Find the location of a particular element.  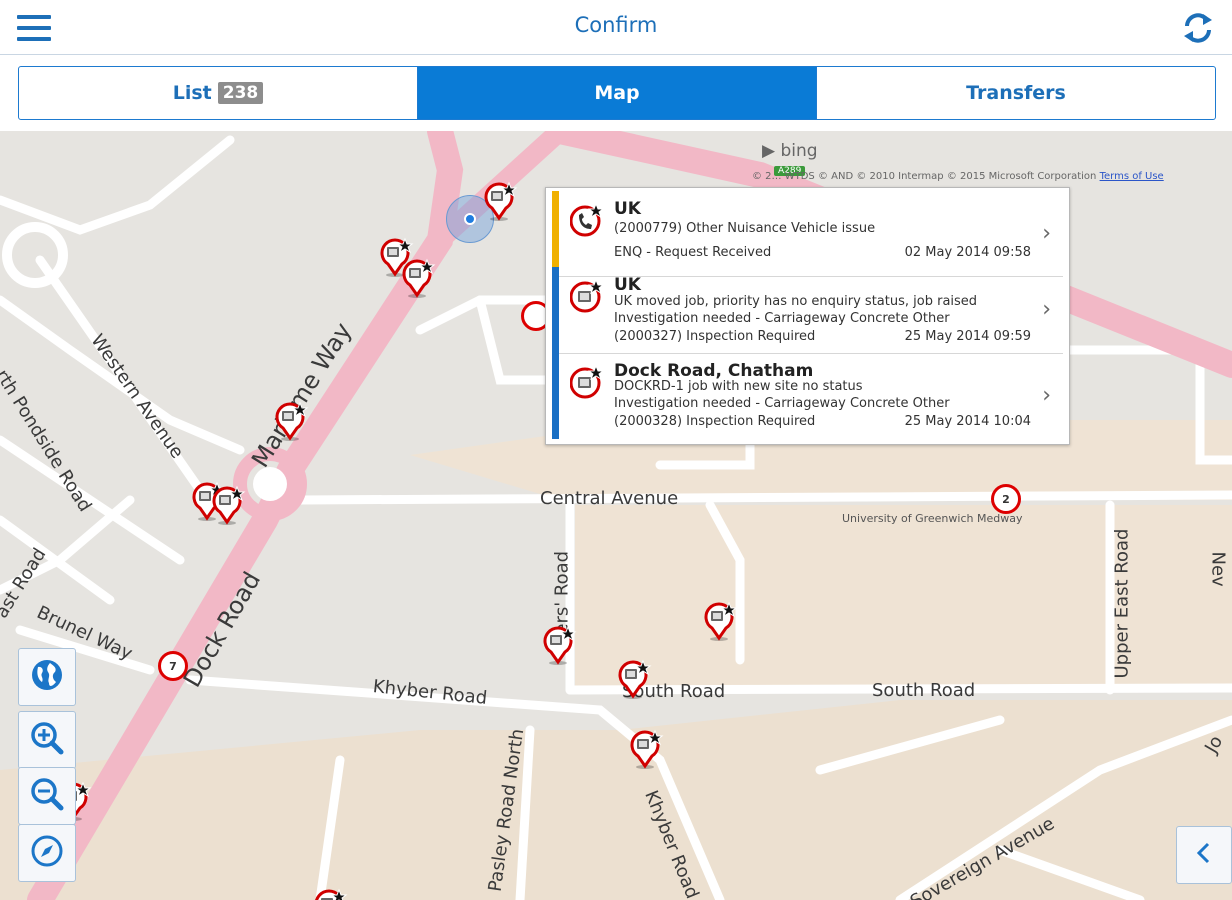

tab-list: List 238 is located at coordinates (218, 93).